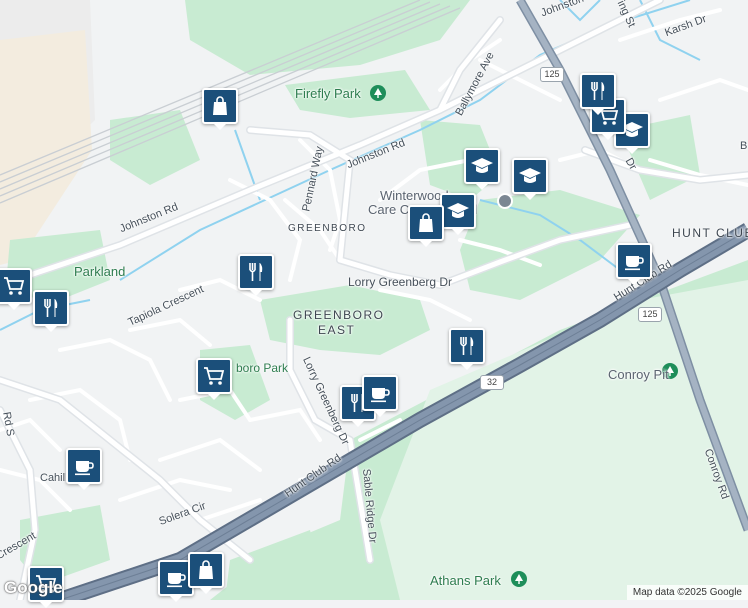 This screenshot has width=748, height=608. Describe the element at coordinates (400, 282) in the screenshot. I see `label-lorry-greenberg-dr: Lorry Greenberg Dr` at that location.